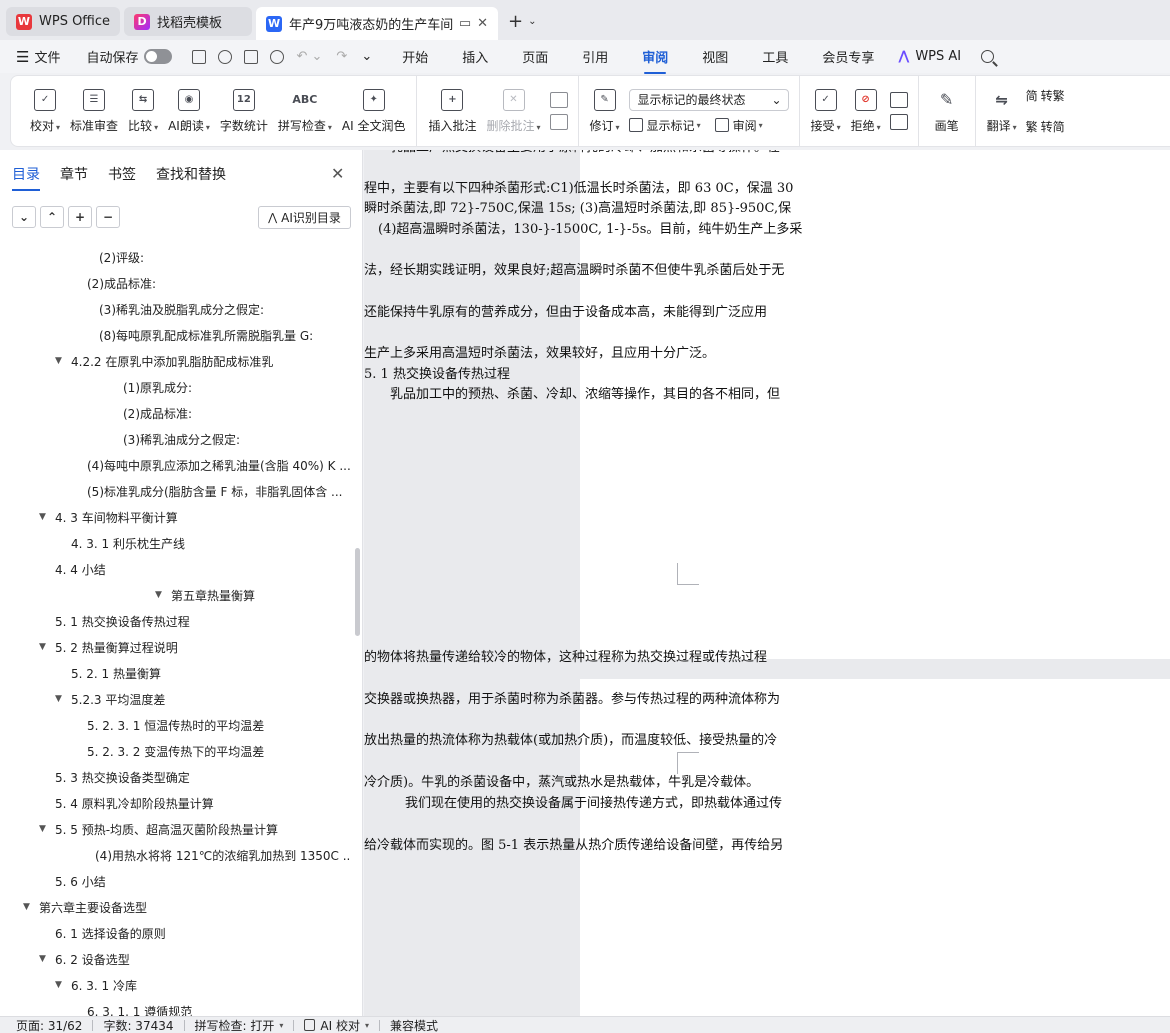 The width and height of the screenshot is (1170, 1033). What do you see at coordinates (715, 56) in the screenshot?
I see `tab-view: 视图` at bounding box center [715, 56].